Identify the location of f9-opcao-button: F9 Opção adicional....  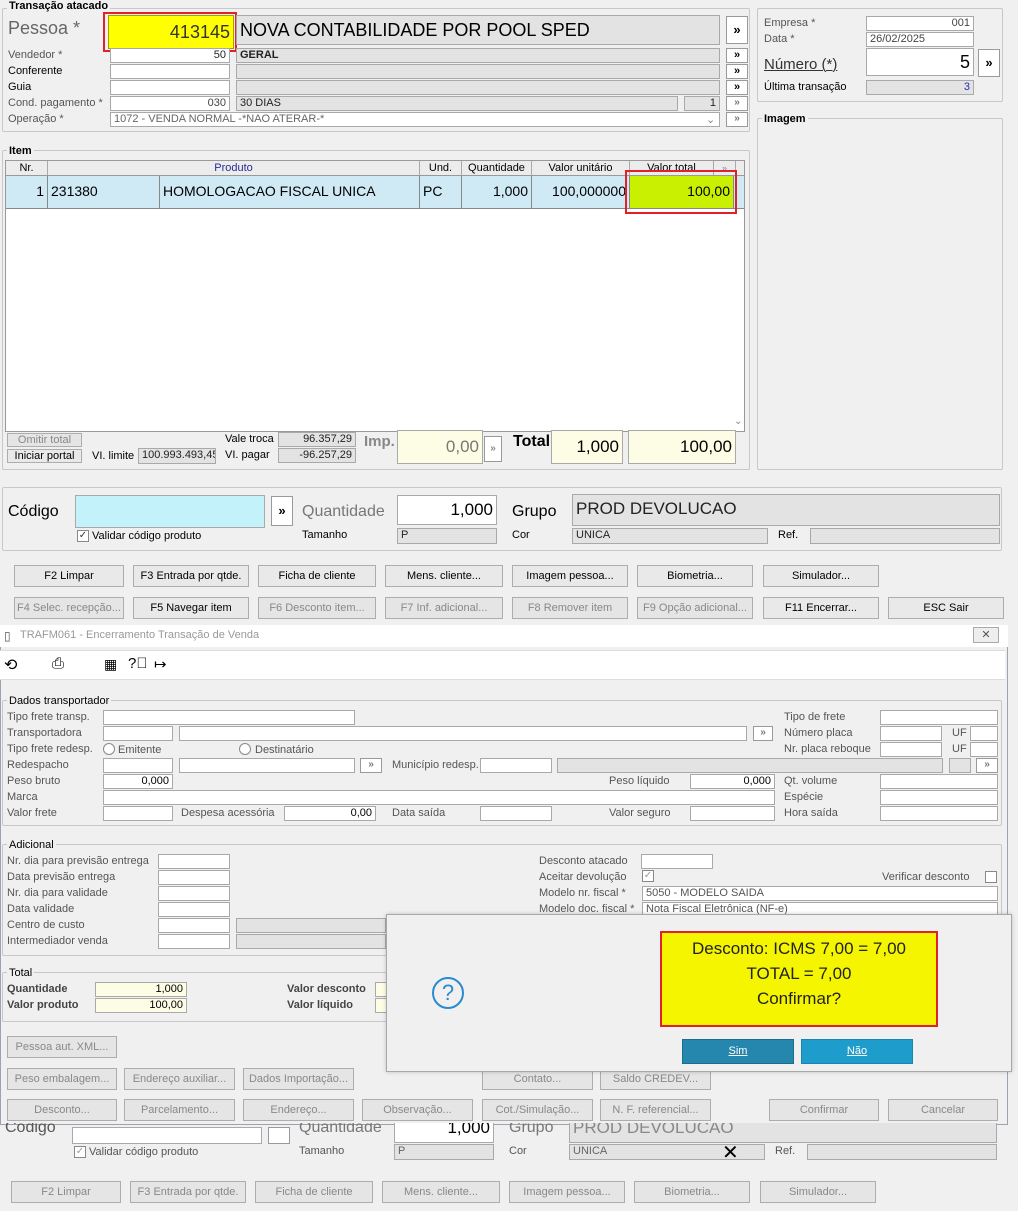
(695, 608).